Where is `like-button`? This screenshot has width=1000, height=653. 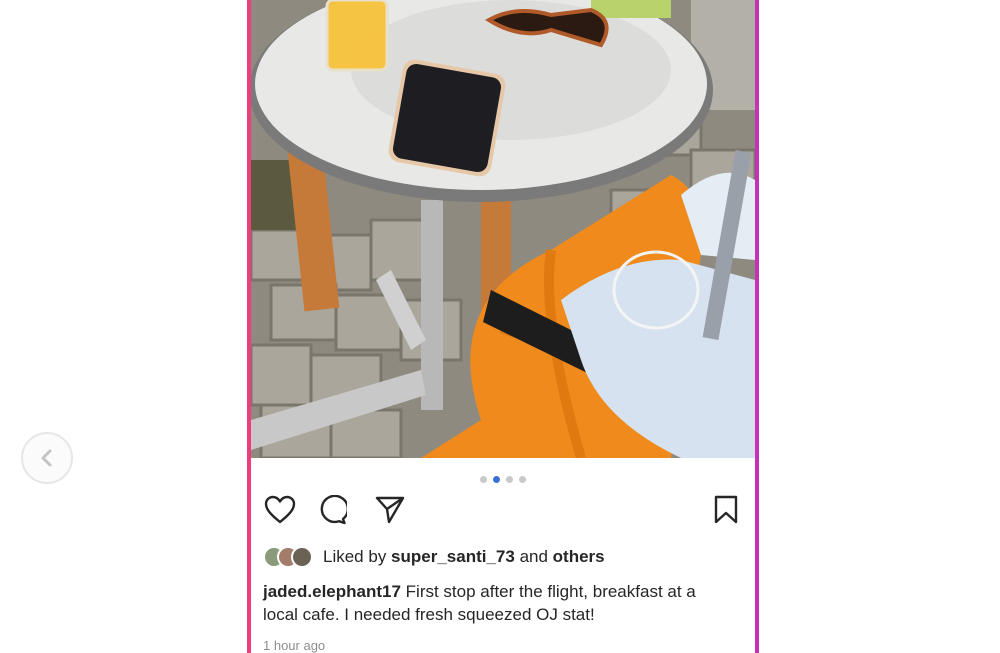
like-button is located at coordinates (280, 510).